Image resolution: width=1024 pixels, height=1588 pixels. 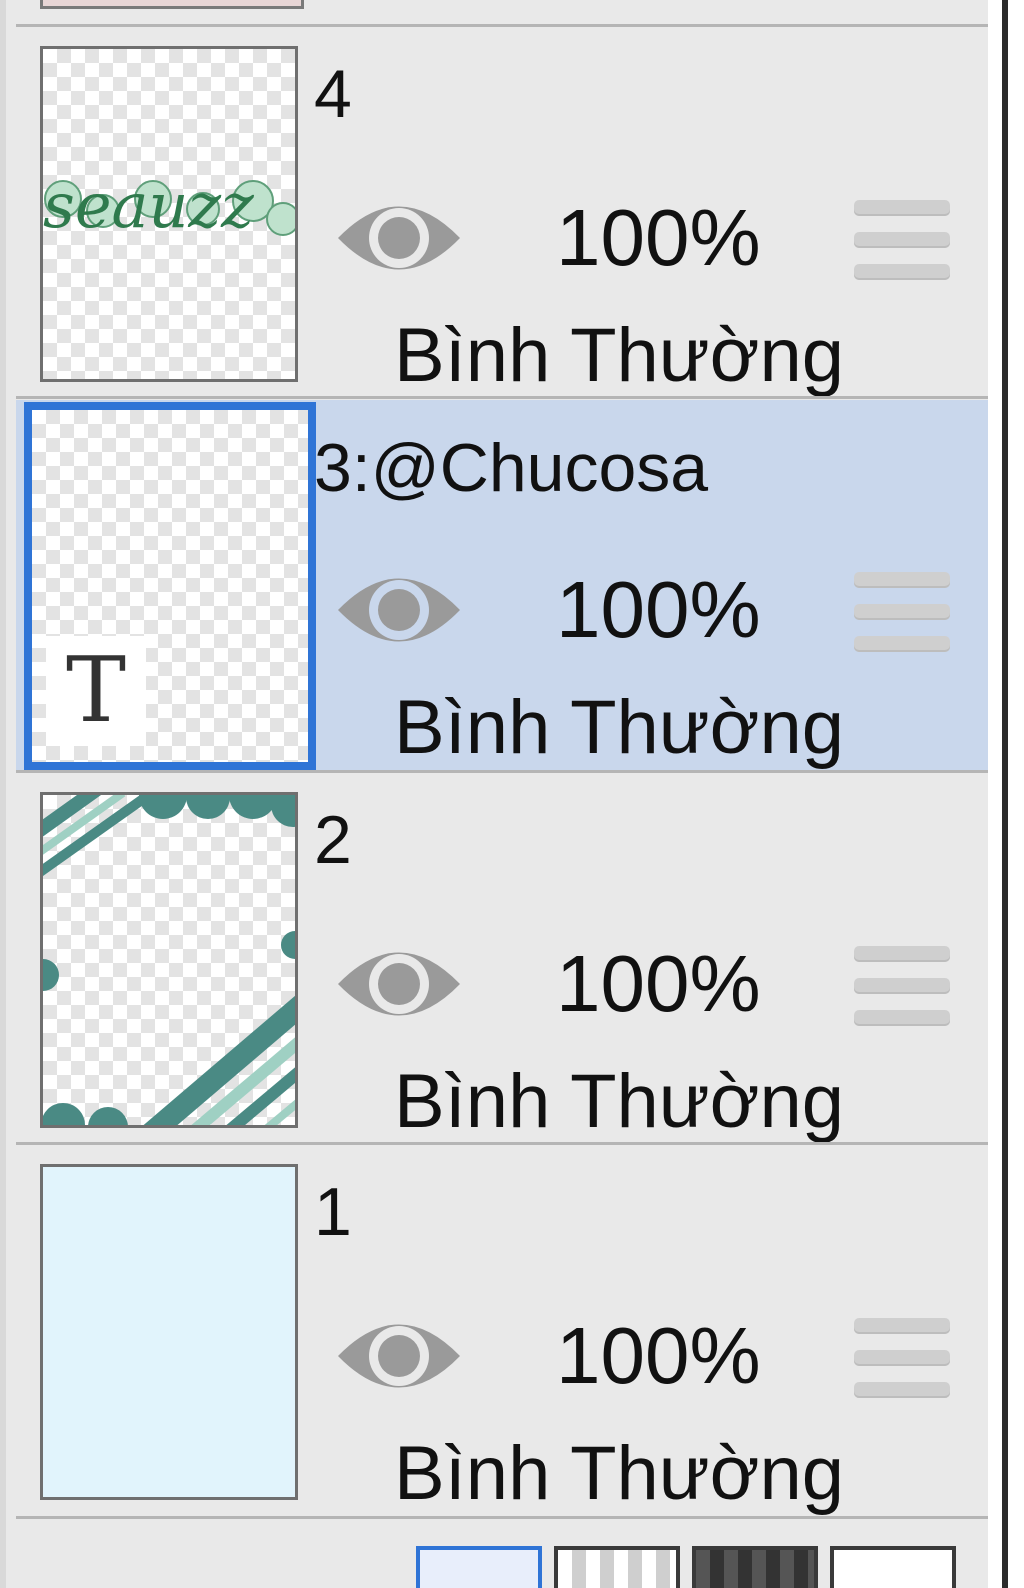 I want to click on thumbnail-lettering: seauzz, so click(x=148, y=205).